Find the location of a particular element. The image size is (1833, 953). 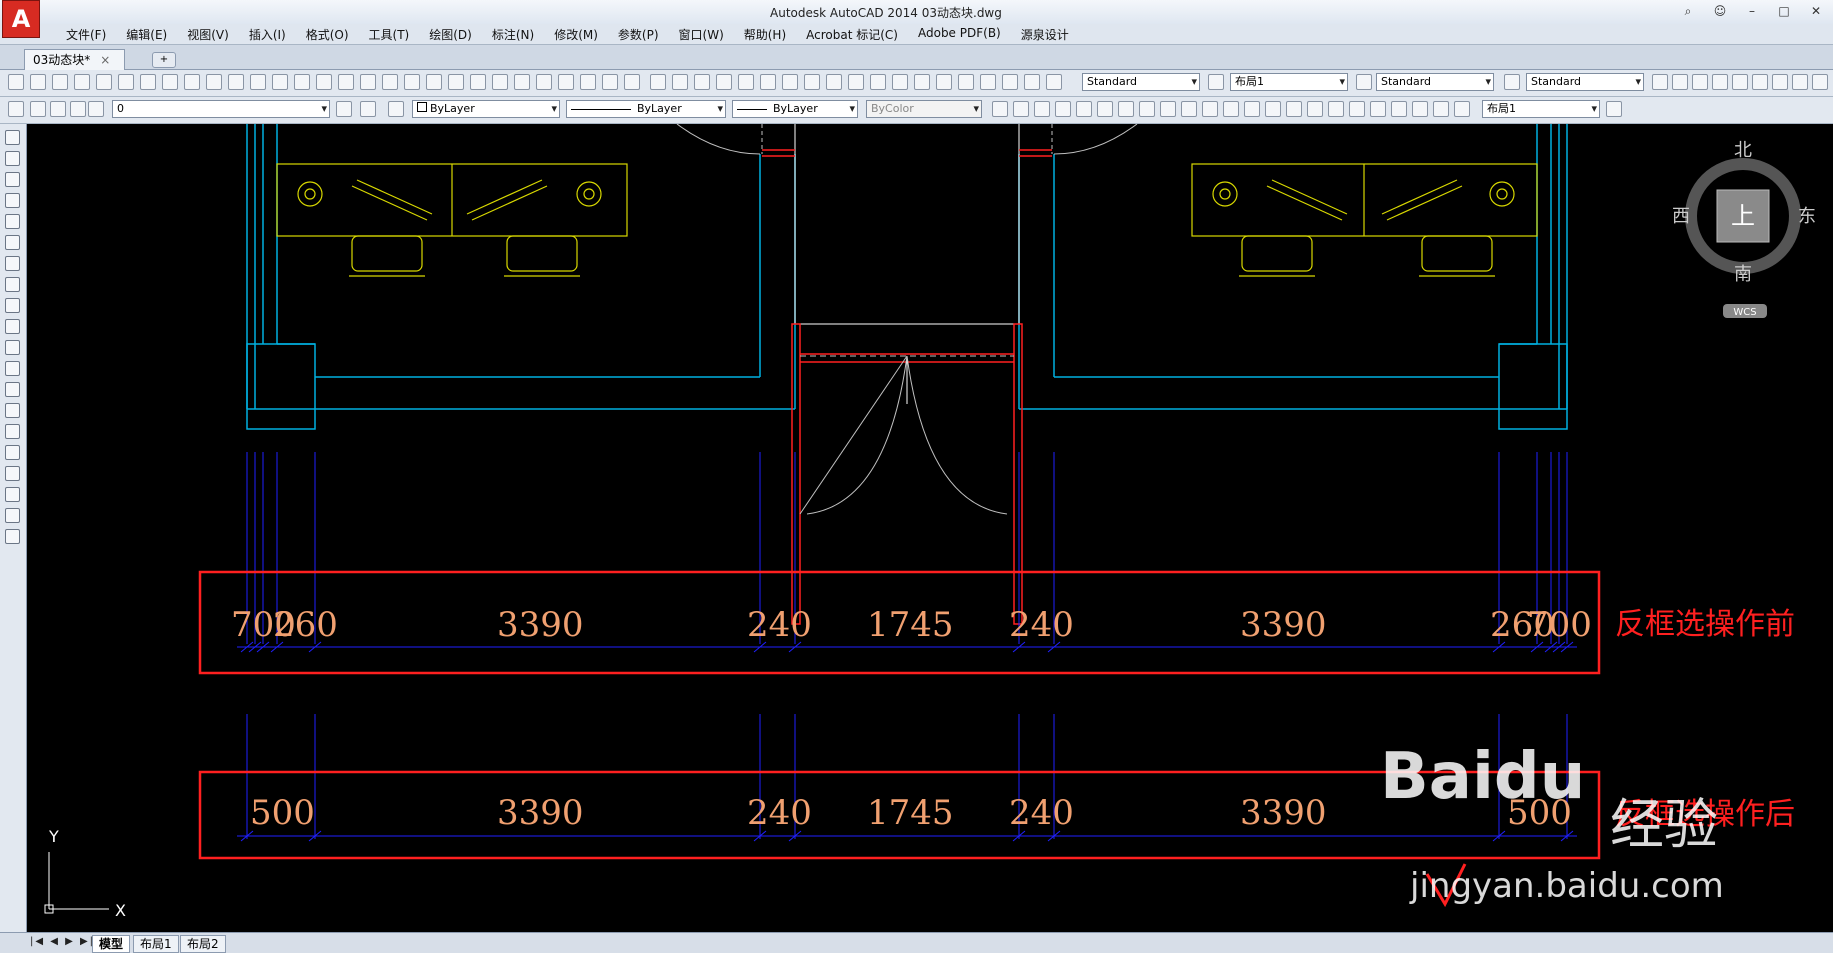

new-tab-button: + is located at coordinates (164, 60).